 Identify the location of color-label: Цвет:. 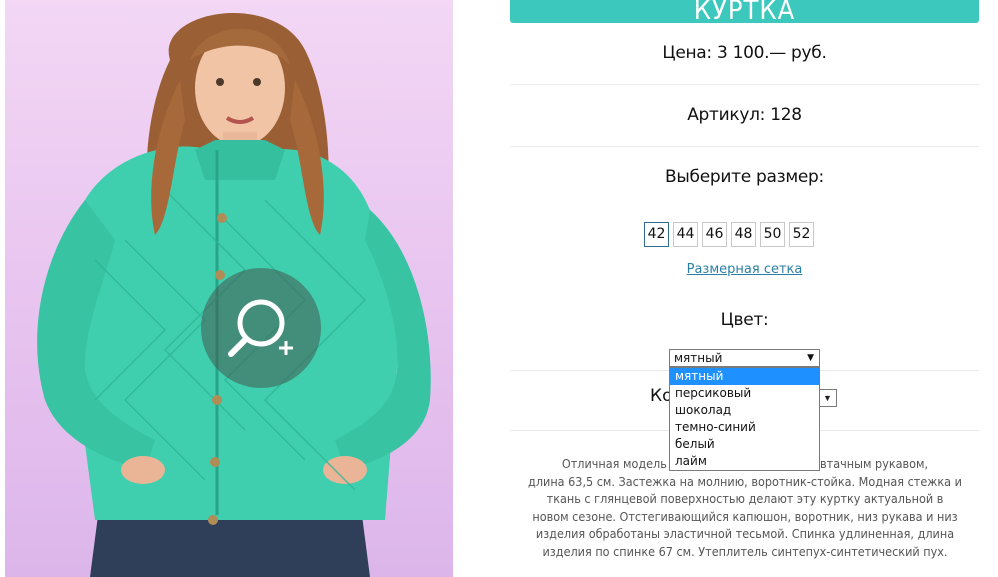
(744, 320).